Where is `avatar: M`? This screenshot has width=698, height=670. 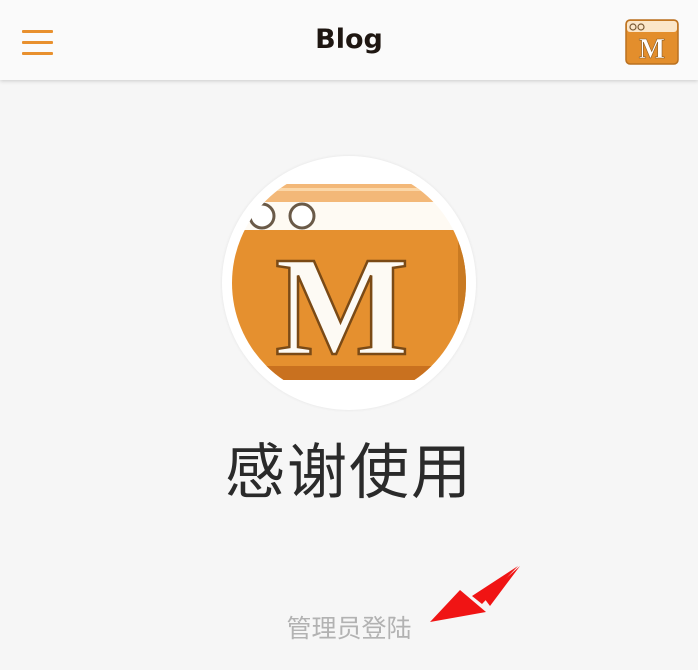 avatar: M is located at coordinates (349, 283).